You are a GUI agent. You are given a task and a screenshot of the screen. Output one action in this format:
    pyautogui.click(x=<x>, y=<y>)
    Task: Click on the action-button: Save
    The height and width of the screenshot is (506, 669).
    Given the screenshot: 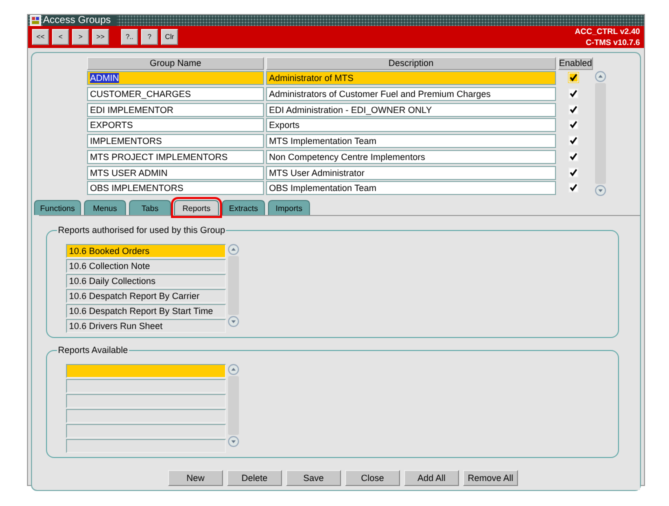 What is the action you would take?
    pyautogui.click(x=313, y=478)
    